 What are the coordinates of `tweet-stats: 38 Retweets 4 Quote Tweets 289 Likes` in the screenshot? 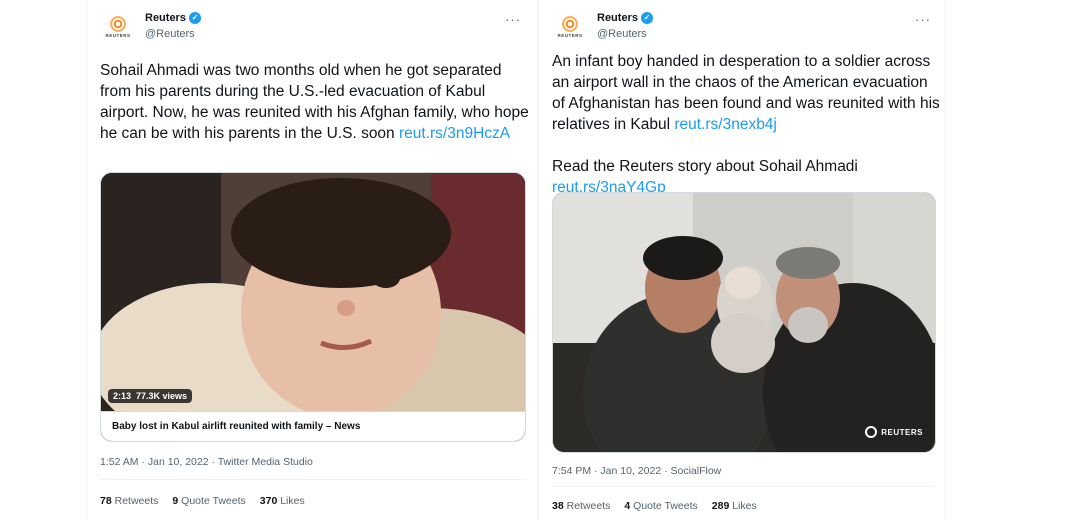 It's located at (654, 506).